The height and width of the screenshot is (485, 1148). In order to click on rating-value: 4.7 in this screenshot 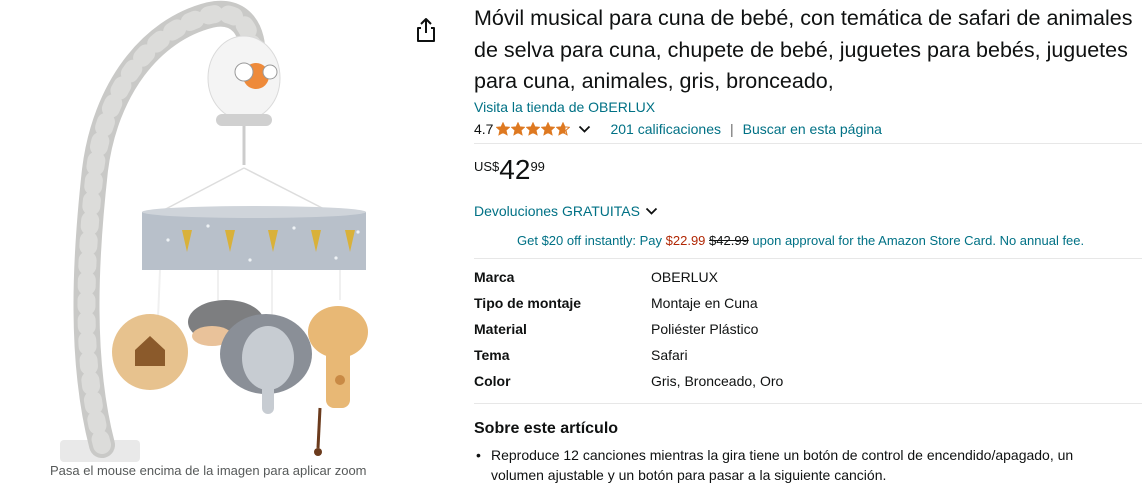, I will do `click(484, 129)`.